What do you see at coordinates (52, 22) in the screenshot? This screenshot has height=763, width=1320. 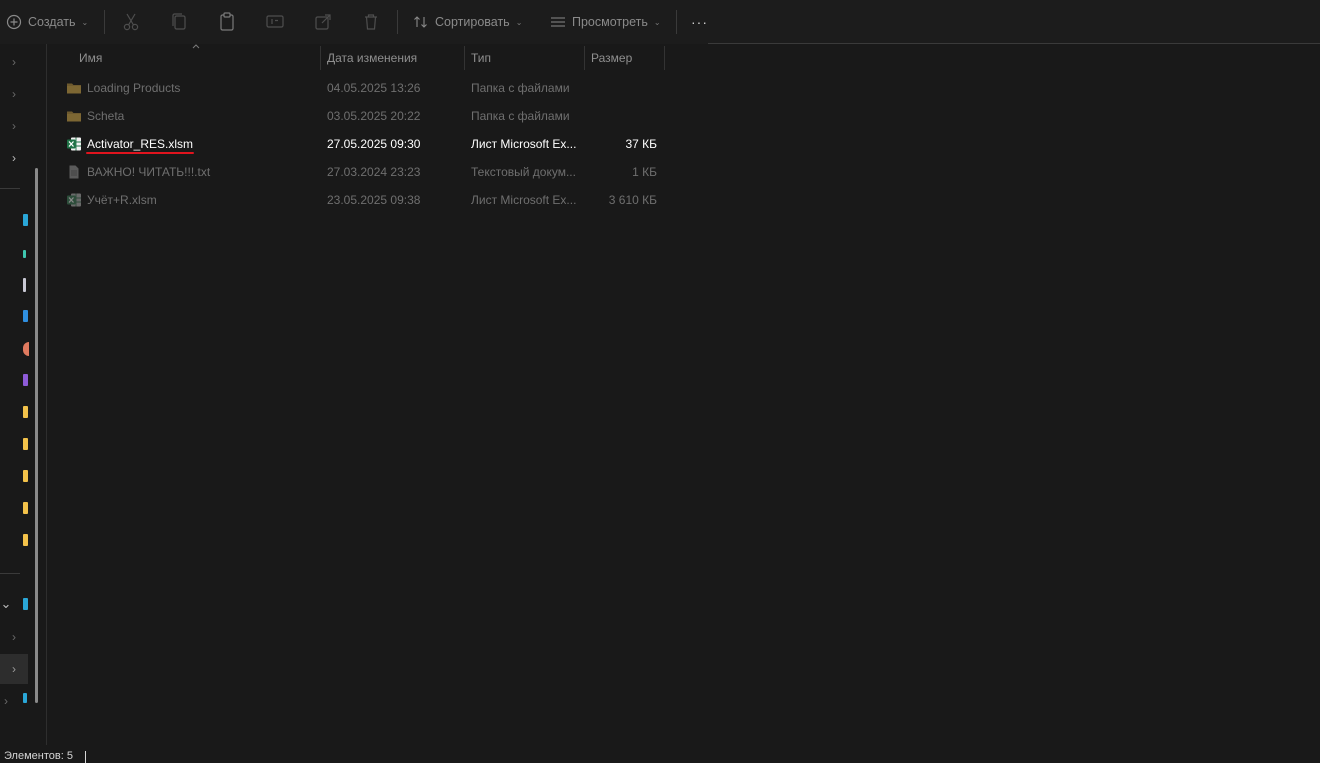 I see `create-label: Создать` at bounding box center [52, 22].